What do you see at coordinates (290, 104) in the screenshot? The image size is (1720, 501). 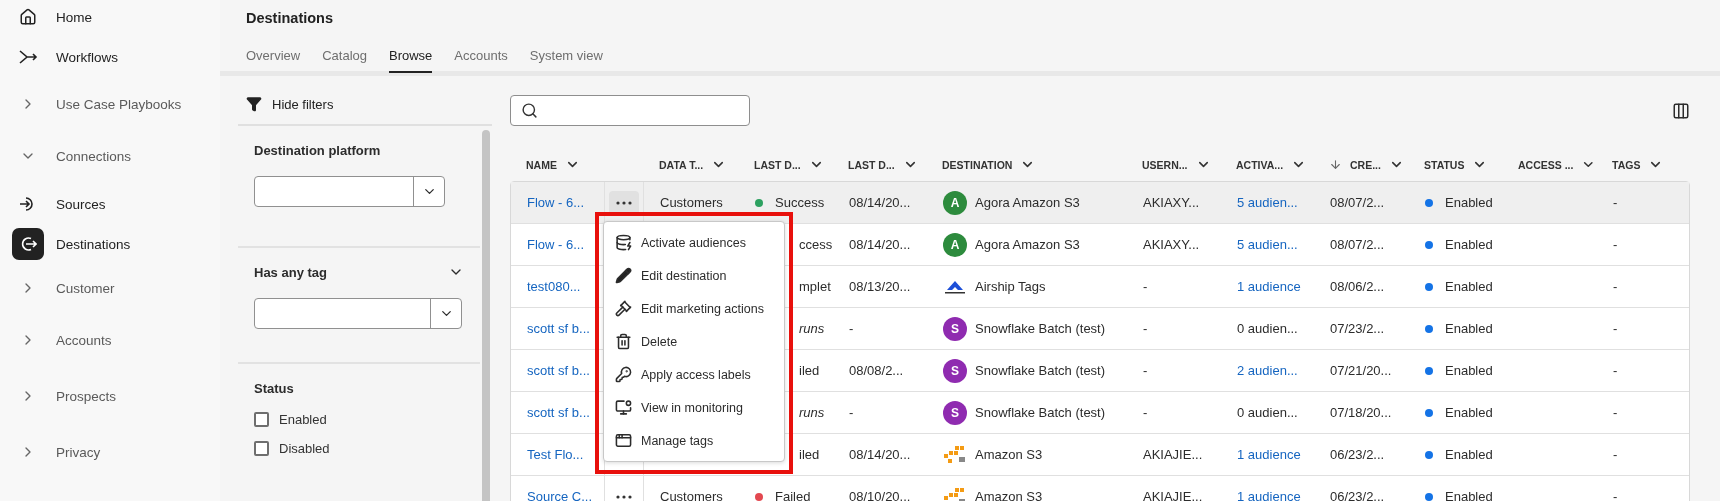 I see `hide-filters-button: Hide filters` at bounding box center [290, 104].